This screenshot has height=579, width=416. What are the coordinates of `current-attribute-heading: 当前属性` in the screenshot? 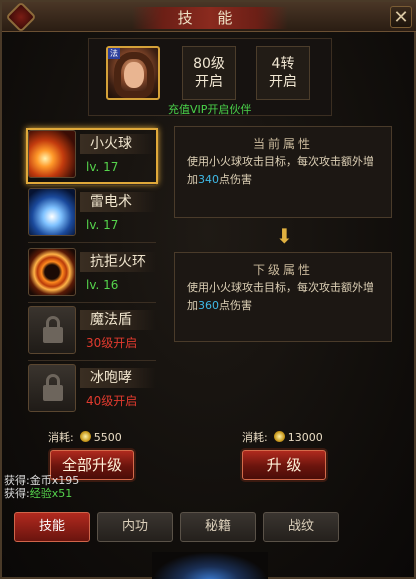 It's located at (282, 144).